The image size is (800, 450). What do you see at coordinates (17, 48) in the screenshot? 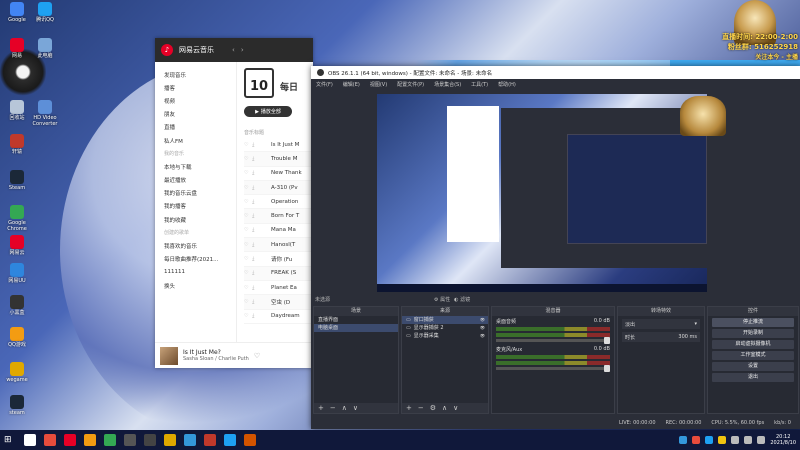
I see `desktop-icon: 网易` at bounding box center [17, 48].